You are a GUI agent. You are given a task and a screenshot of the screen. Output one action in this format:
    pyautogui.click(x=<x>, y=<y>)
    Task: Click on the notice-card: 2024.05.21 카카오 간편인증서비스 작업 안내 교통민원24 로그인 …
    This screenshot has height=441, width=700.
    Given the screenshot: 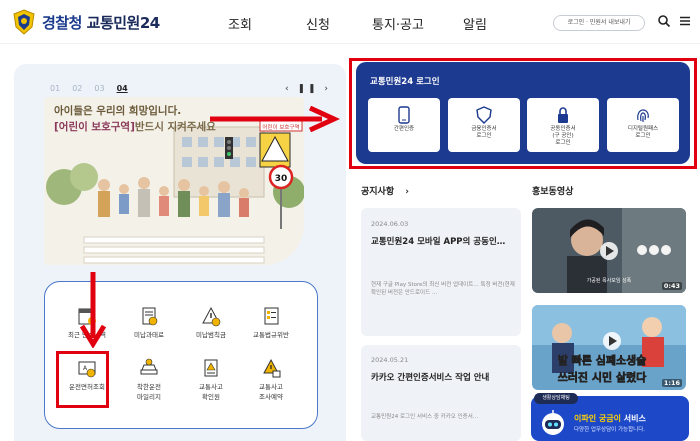 What is the action you would take?
    pyautogui.click(x=441, y=393)
    